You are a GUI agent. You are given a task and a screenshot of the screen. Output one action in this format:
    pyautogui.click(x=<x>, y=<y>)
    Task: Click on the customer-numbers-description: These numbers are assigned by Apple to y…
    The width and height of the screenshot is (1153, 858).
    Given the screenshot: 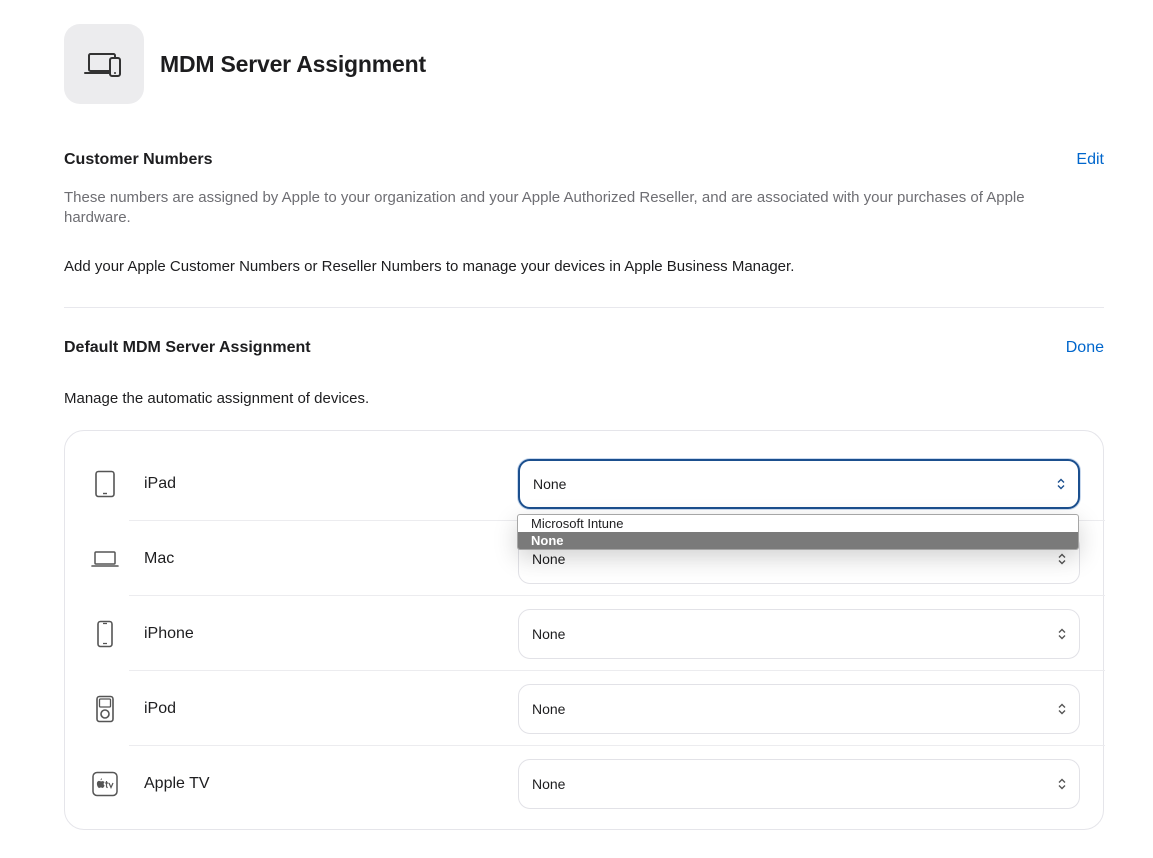 What is the action you would take?
    pyautogui.click(x=544, y=207)
    